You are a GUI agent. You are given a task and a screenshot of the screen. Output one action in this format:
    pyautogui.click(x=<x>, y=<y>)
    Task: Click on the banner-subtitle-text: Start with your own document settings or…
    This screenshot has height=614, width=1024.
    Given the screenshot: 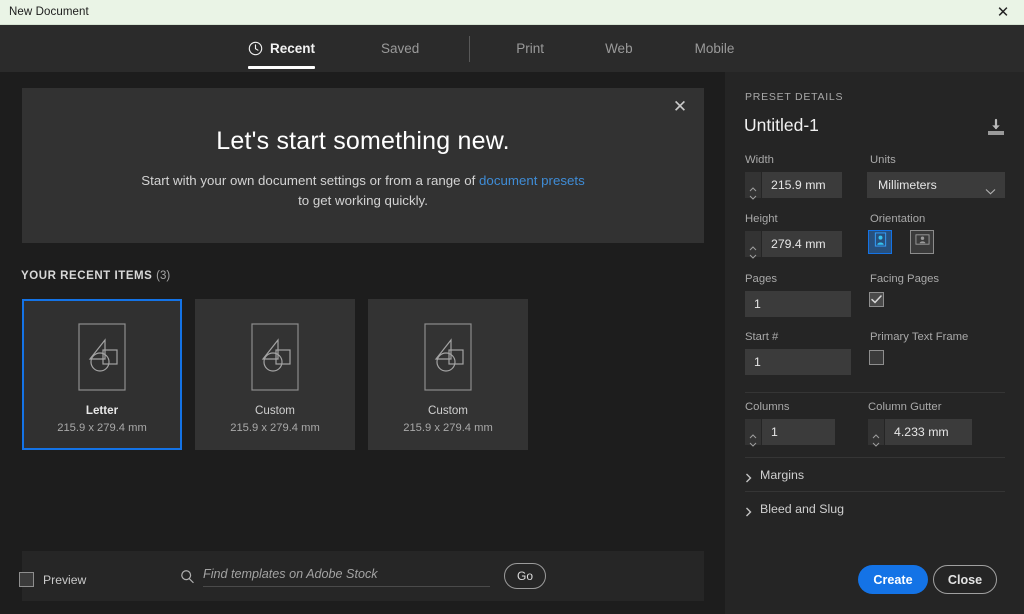 What is the action you would take?
    pyautogui.click(x=310, y=180)
    